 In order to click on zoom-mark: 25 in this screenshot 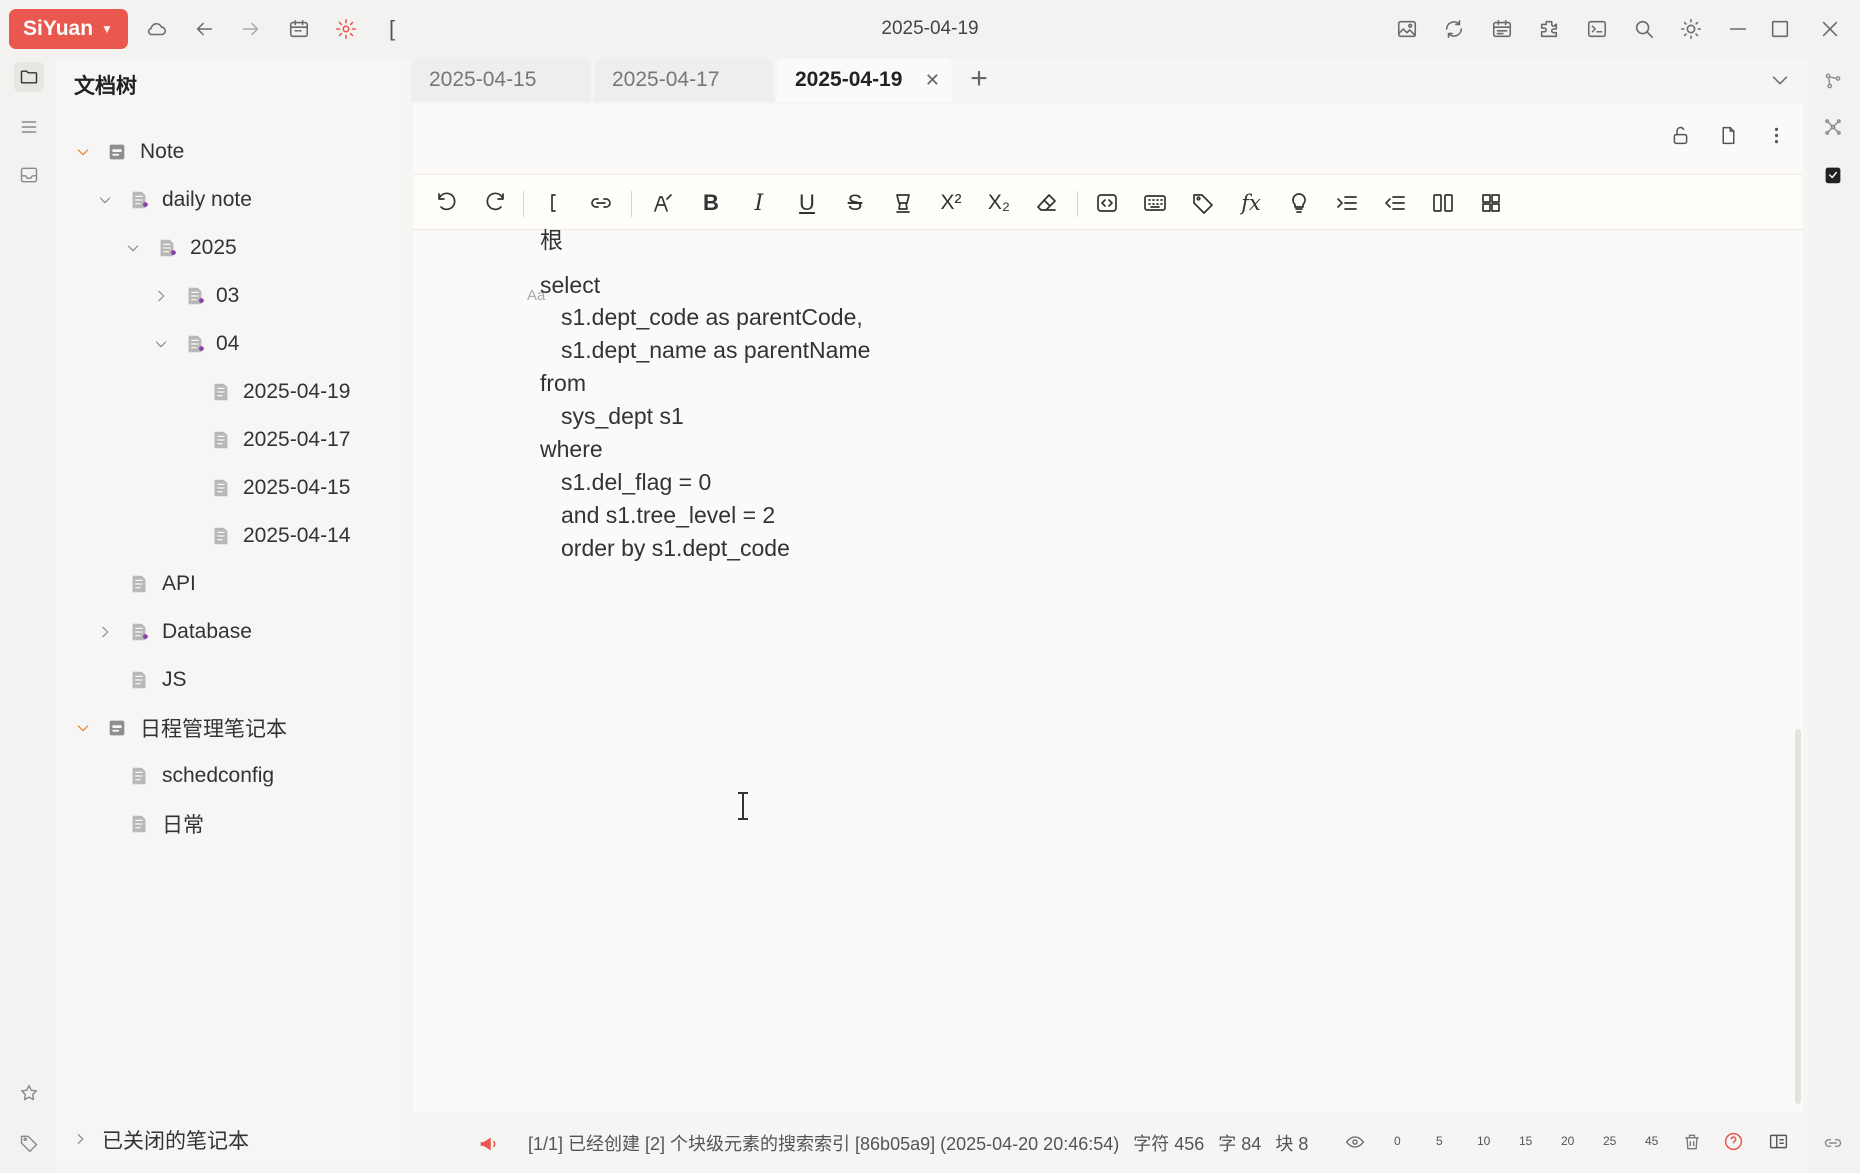, I will do `click(1609, 1141)`.